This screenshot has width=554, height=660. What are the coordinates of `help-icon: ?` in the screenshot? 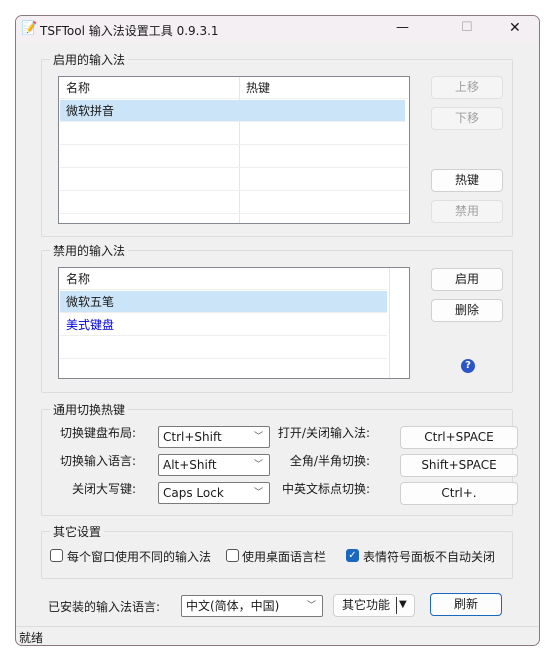 It's located at (468, 366).